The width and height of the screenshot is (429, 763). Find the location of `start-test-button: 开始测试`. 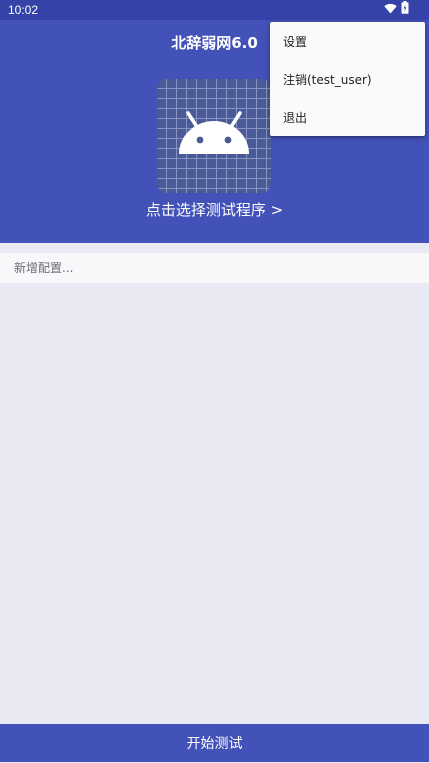

start-test-button: 开始测试 is located at coordinates (214, 743).